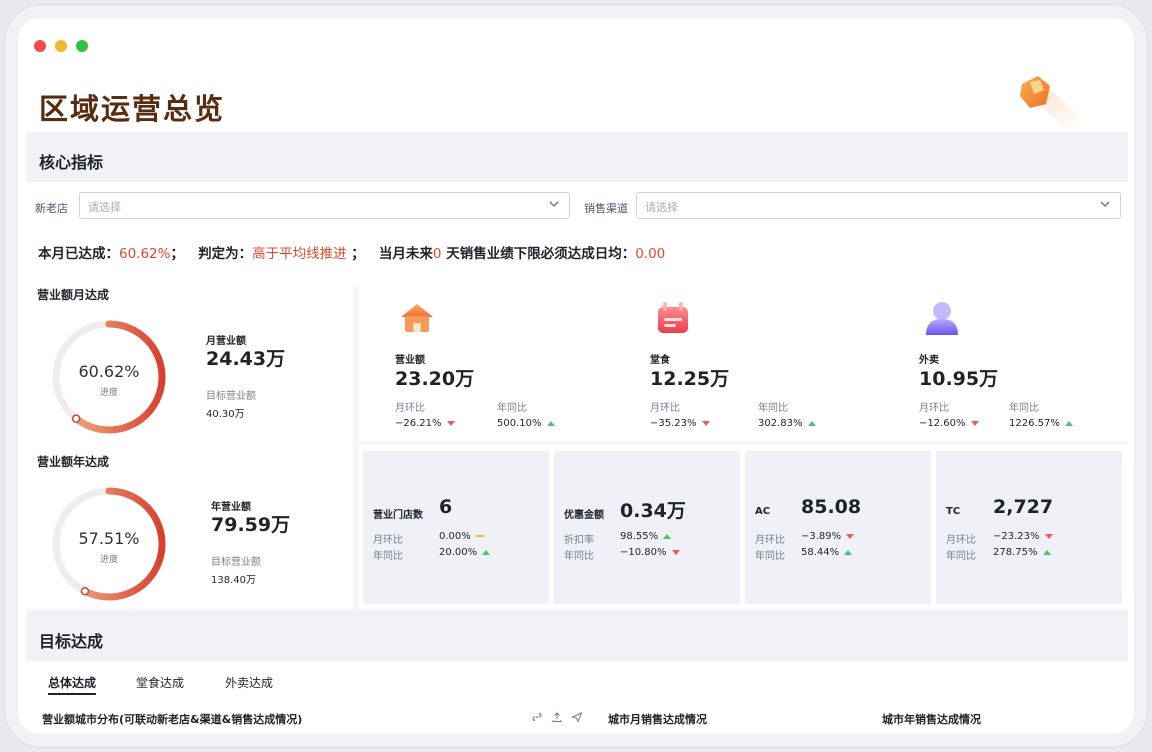 This screenshot has width=1152, height=752. What do you see at coordinates (71, 162) in the screenshot?
I see `core-section-title: 核心指标` at bounding box center [71, 162].